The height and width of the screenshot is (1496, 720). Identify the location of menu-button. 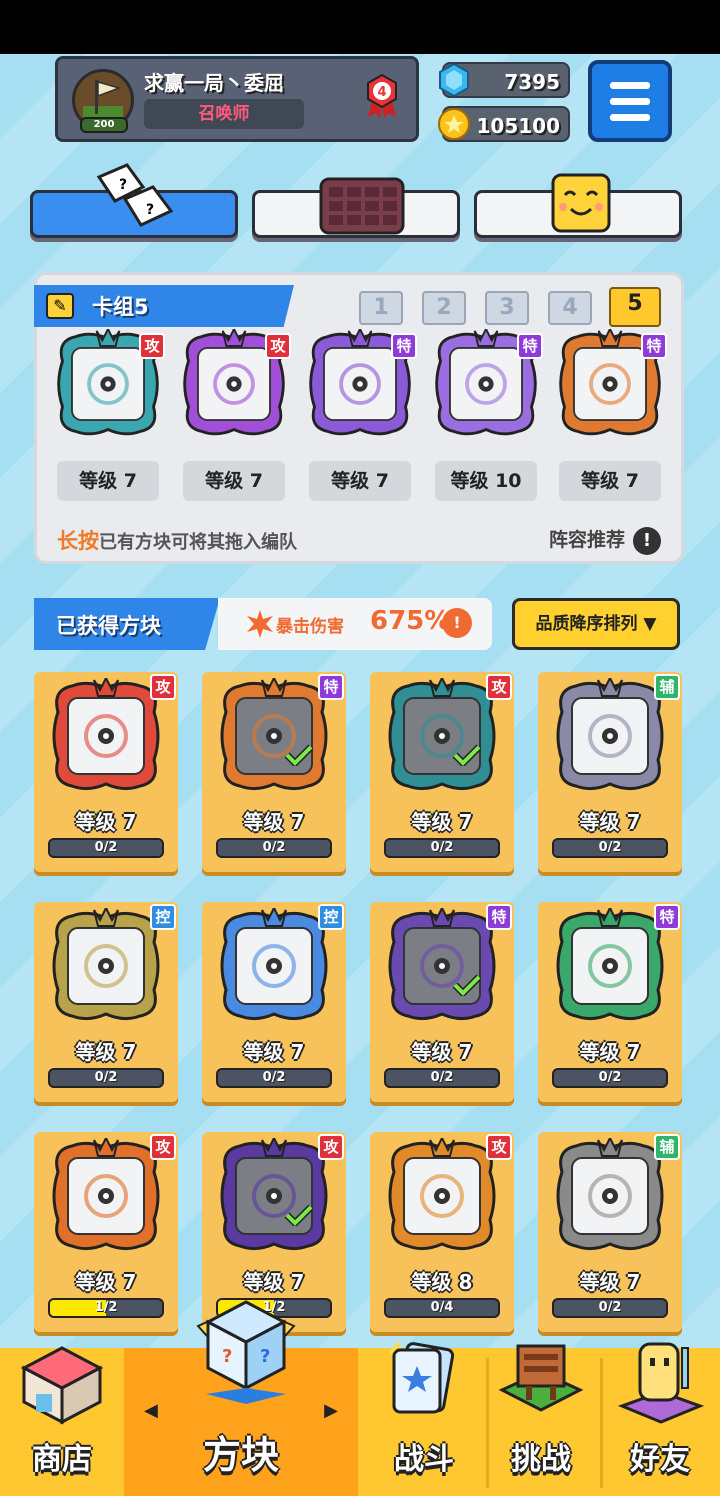
(630, 101).